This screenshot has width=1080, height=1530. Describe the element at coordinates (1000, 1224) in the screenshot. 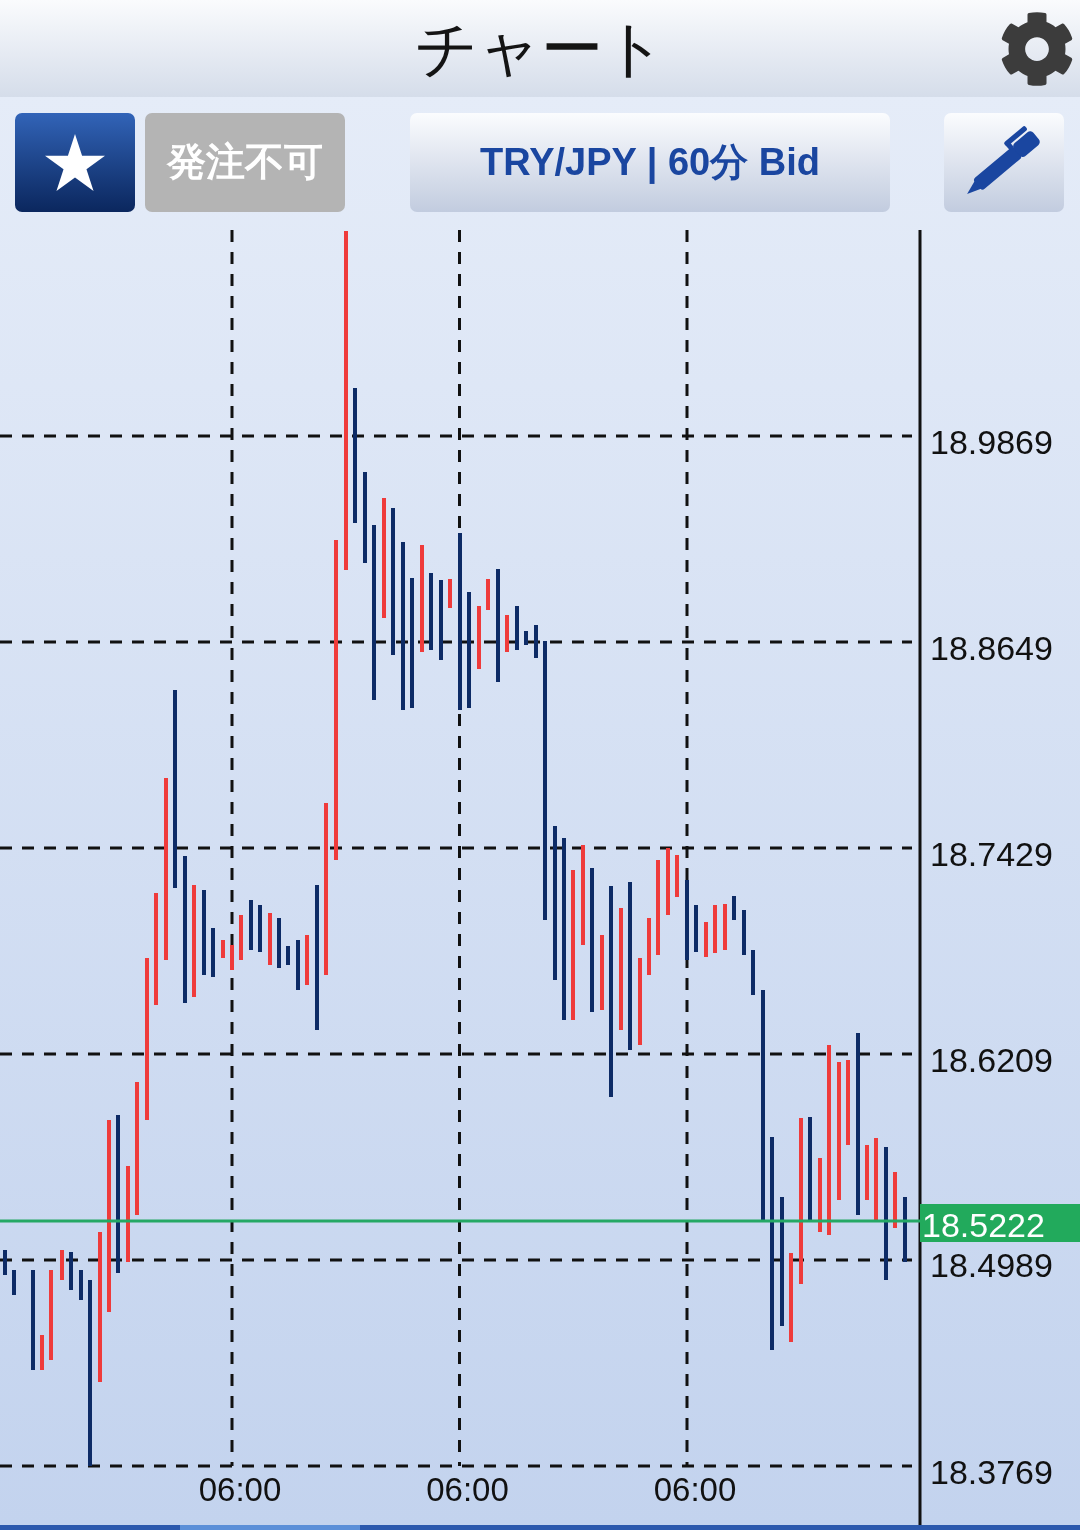

I see `current-price-tag: 18.5222` at that location.